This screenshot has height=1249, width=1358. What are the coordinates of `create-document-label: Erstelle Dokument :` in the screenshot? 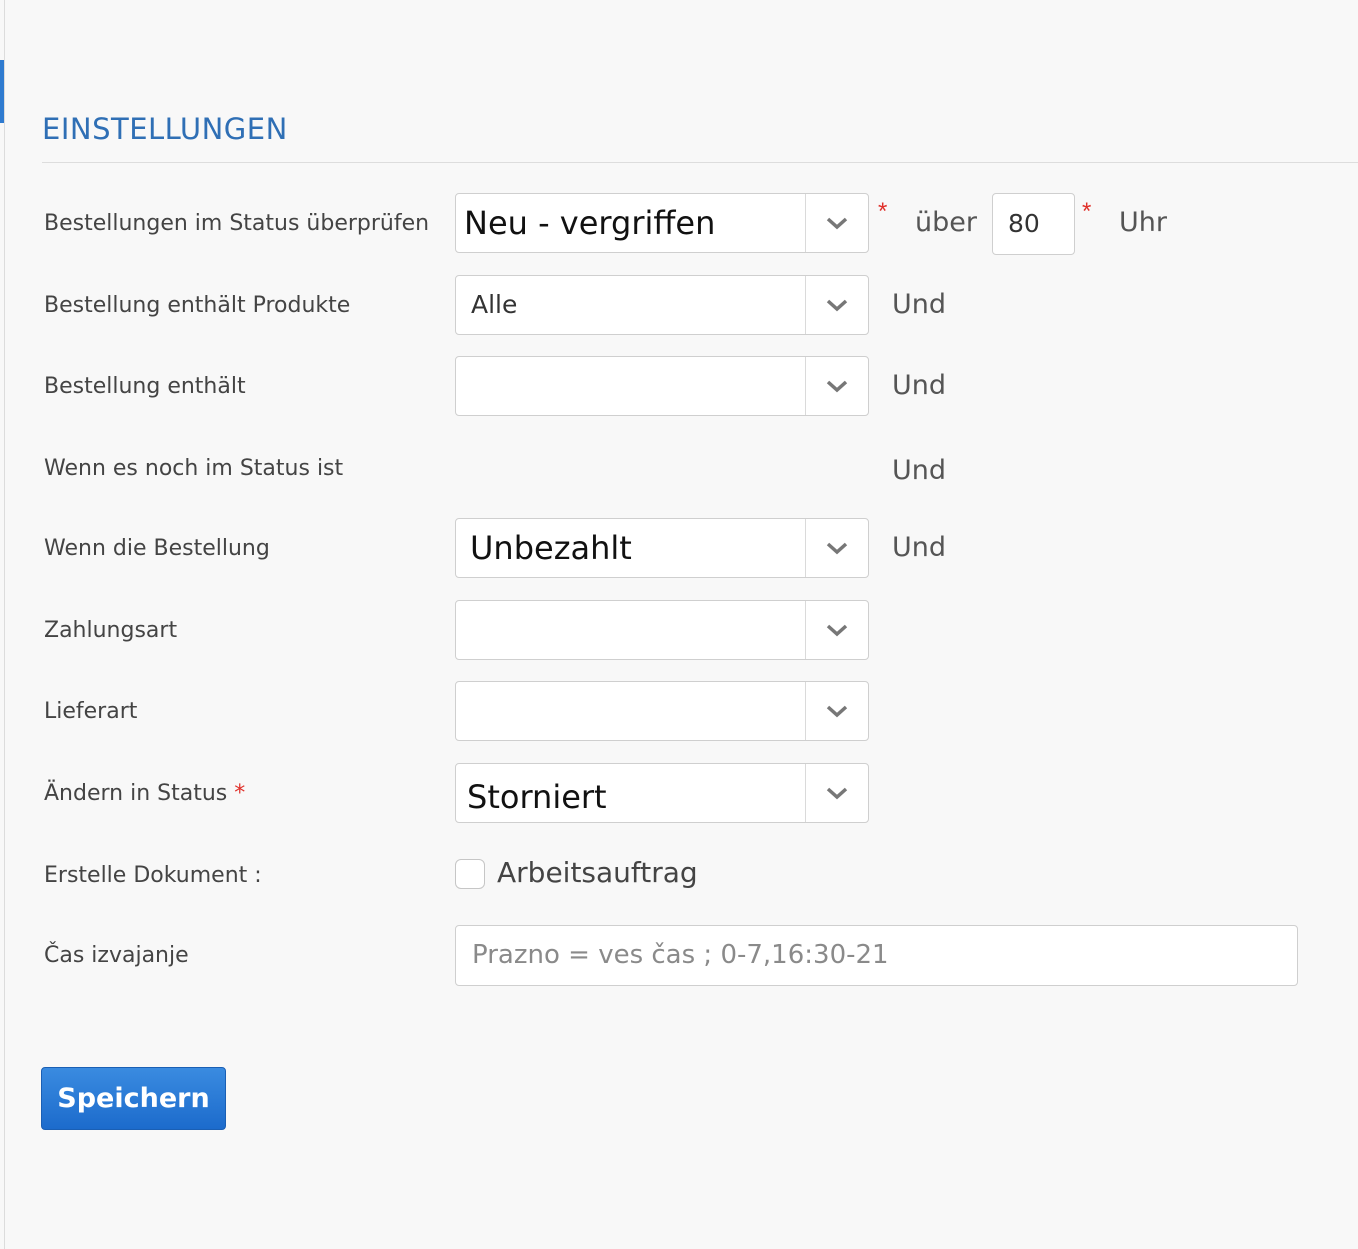 It's located at (153, 875).